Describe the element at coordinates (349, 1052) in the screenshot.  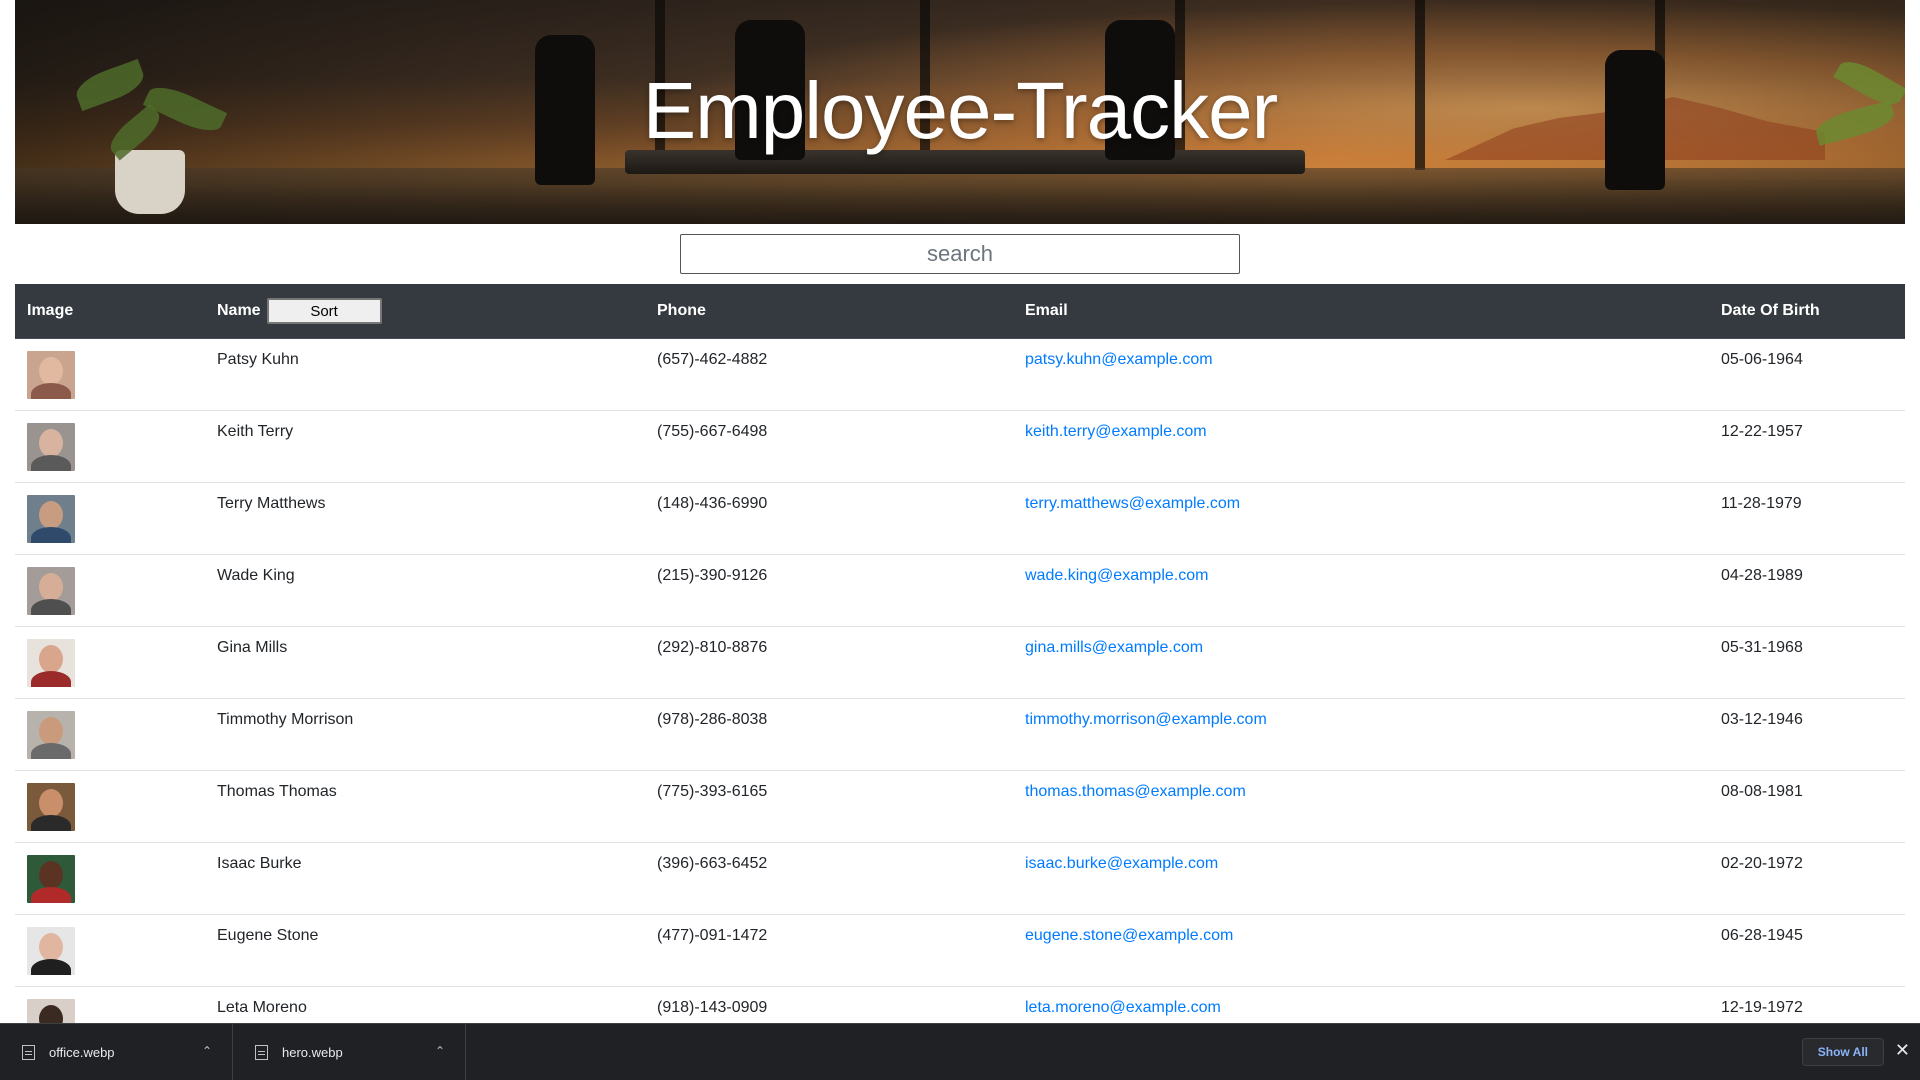
I see `download-item: hero.webp ⌃` at that location.